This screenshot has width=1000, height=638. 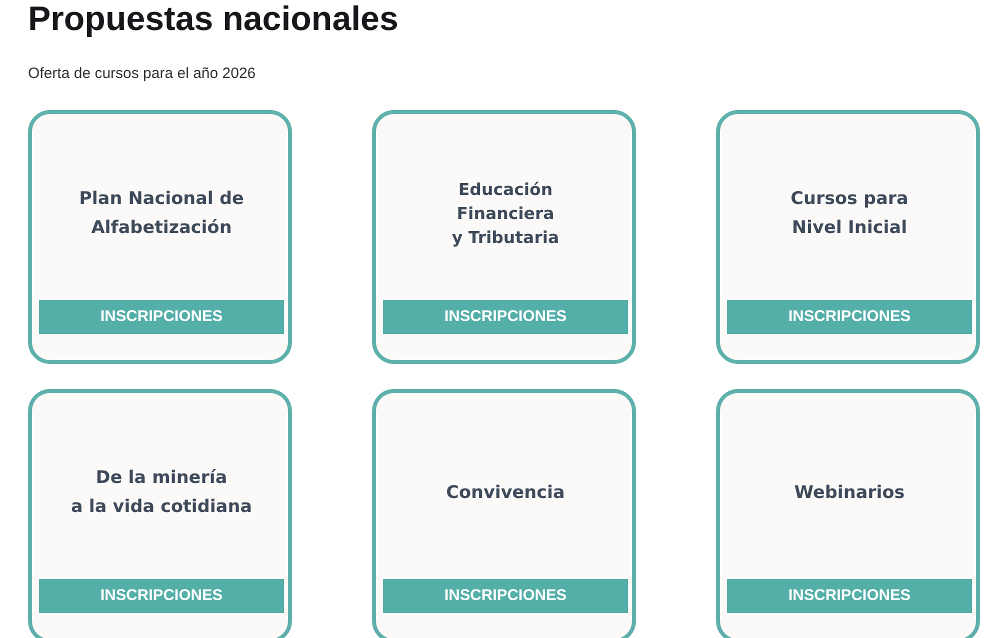 I want to click on course-title: De la minería a la vida cotidiana, so click(x=161, y=493).